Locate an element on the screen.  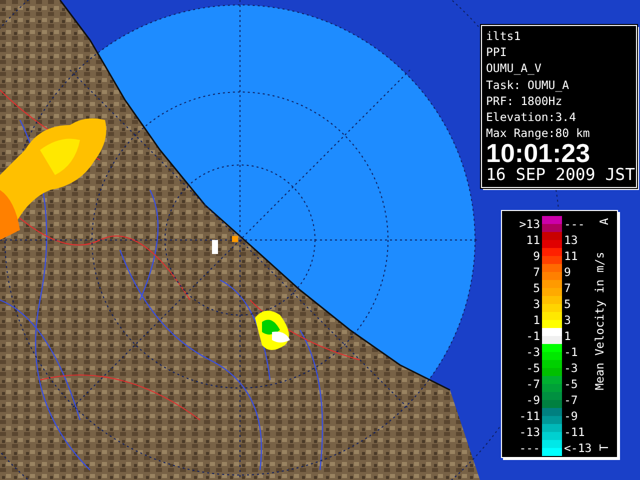
legend-mark: A is located at coordinates (604, 221).